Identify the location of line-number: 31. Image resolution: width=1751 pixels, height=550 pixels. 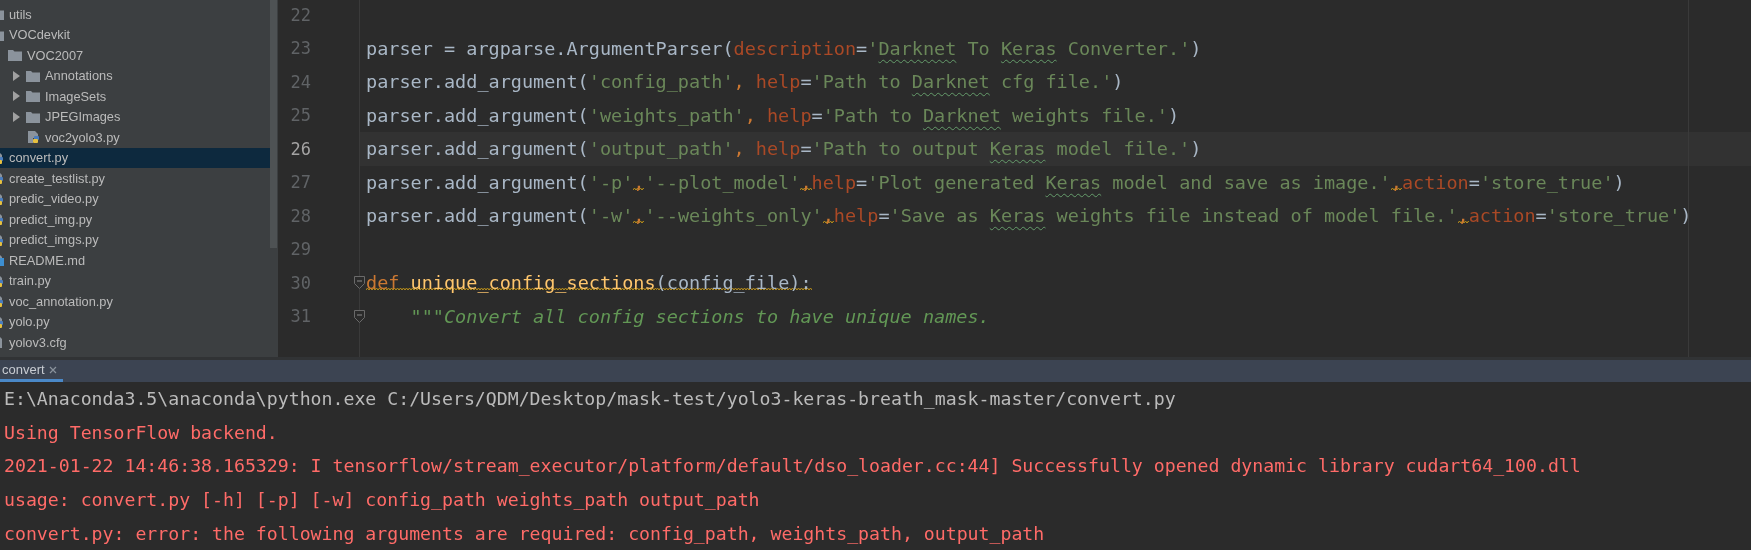
(300, 316).